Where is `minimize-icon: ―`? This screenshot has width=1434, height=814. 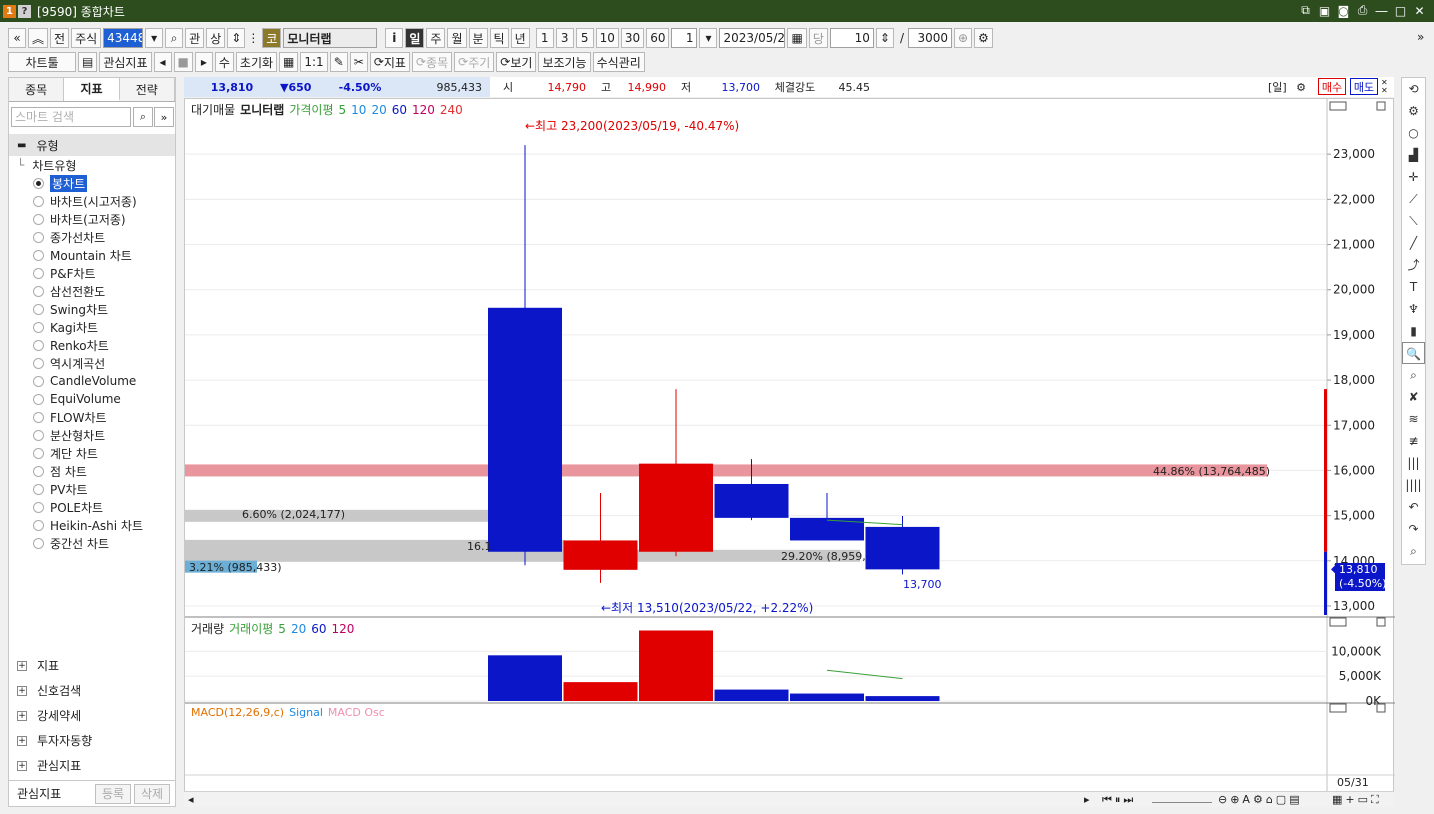
minimize-icon: ― is located at coordinates (1381, 10).